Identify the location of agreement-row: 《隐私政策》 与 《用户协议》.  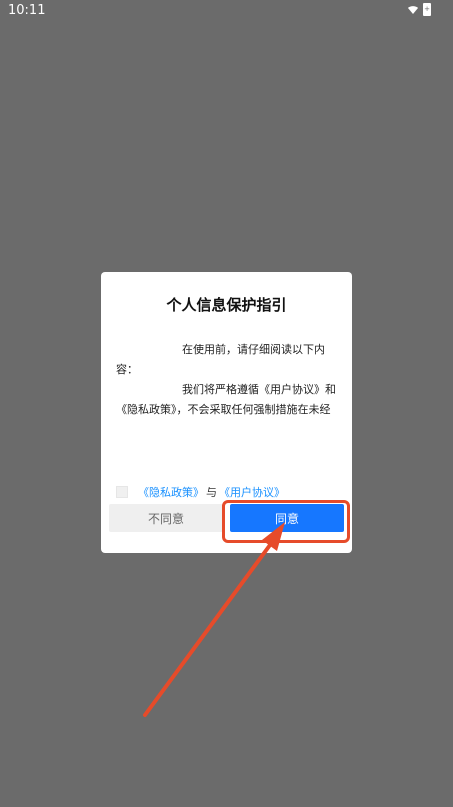
(200, 492).